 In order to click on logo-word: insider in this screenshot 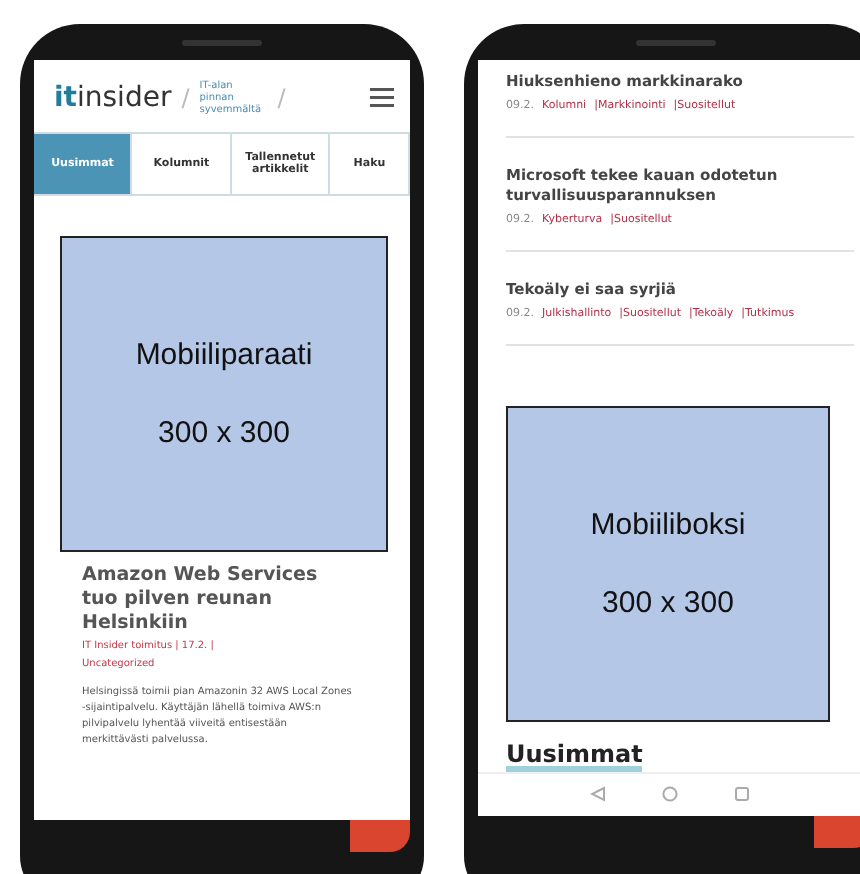, I will do `click(124, 98)`.